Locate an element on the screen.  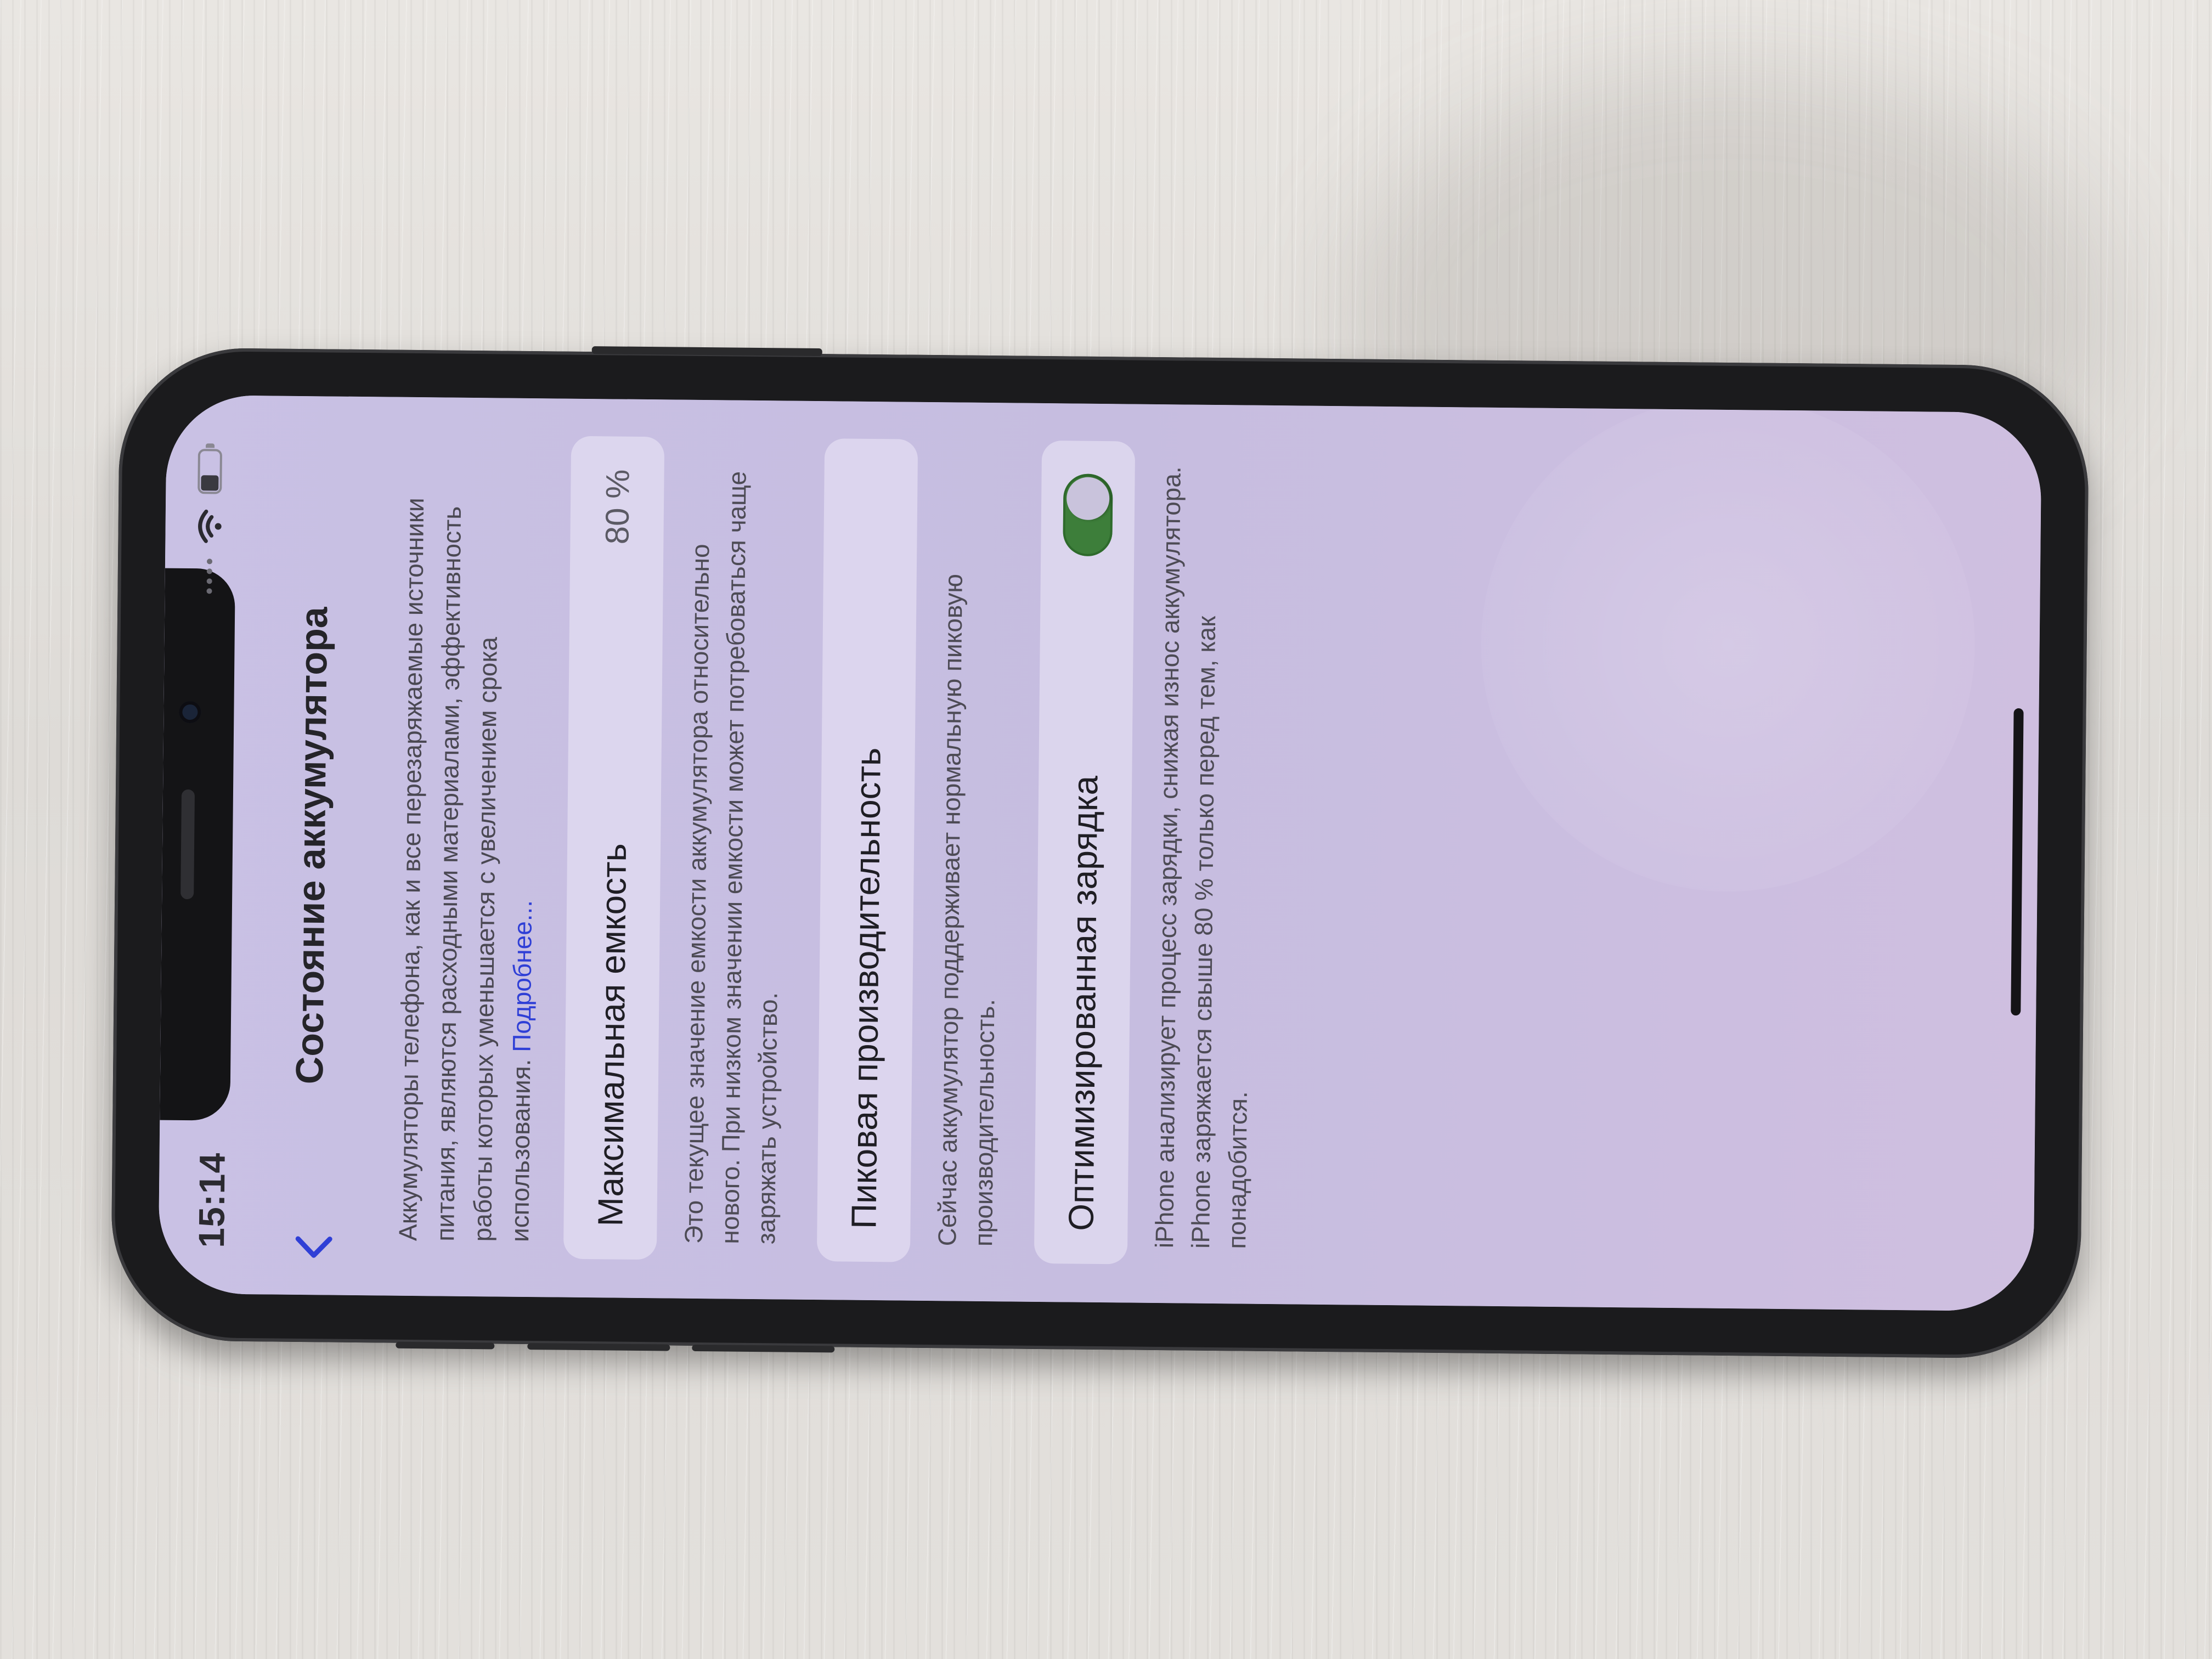
optimized-charging-label: Оптимизированная зарядка is located at coordinates (1083, 1003).